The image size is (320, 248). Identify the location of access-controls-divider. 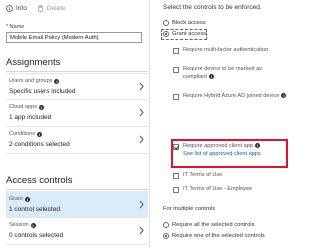
(77, 189).